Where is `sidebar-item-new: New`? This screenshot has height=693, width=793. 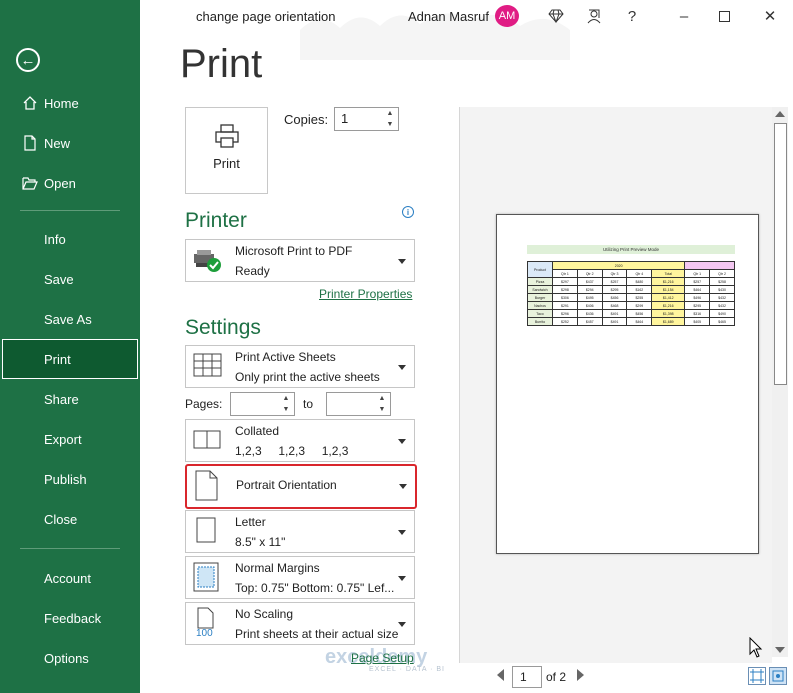 sidebar-item-new: New is located at coordinates (70, 143).